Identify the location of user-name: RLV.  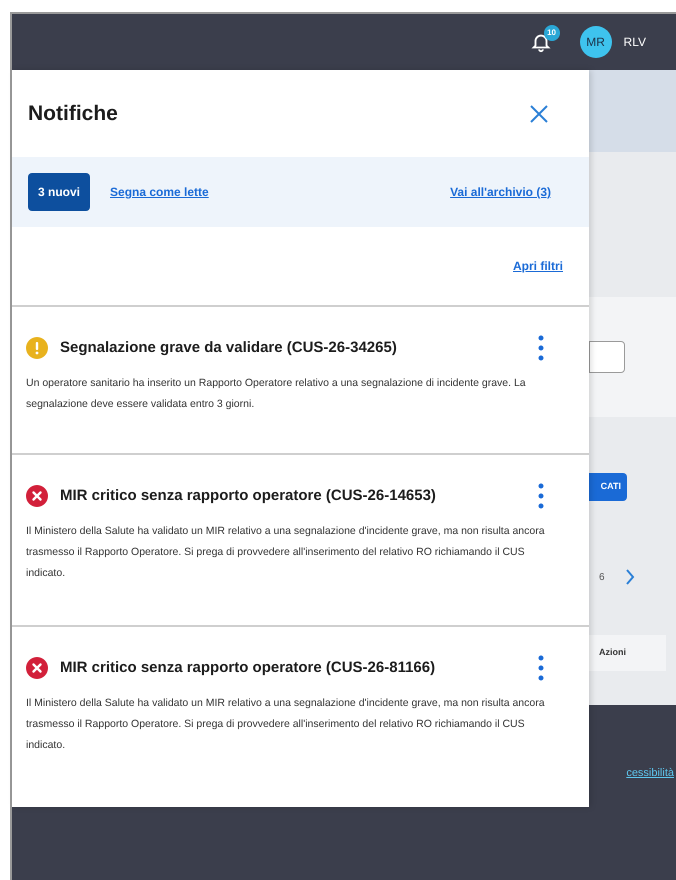
(635, 42).